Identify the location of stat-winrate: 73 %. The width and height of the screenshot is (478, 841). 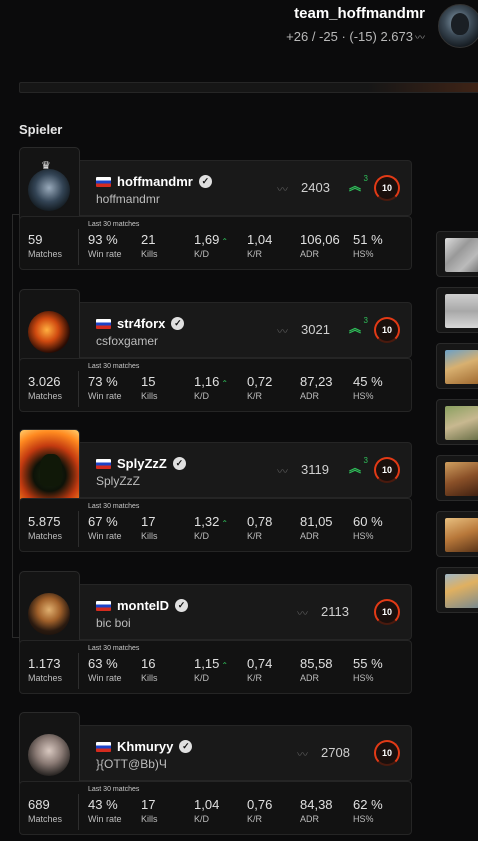
(103, 381).